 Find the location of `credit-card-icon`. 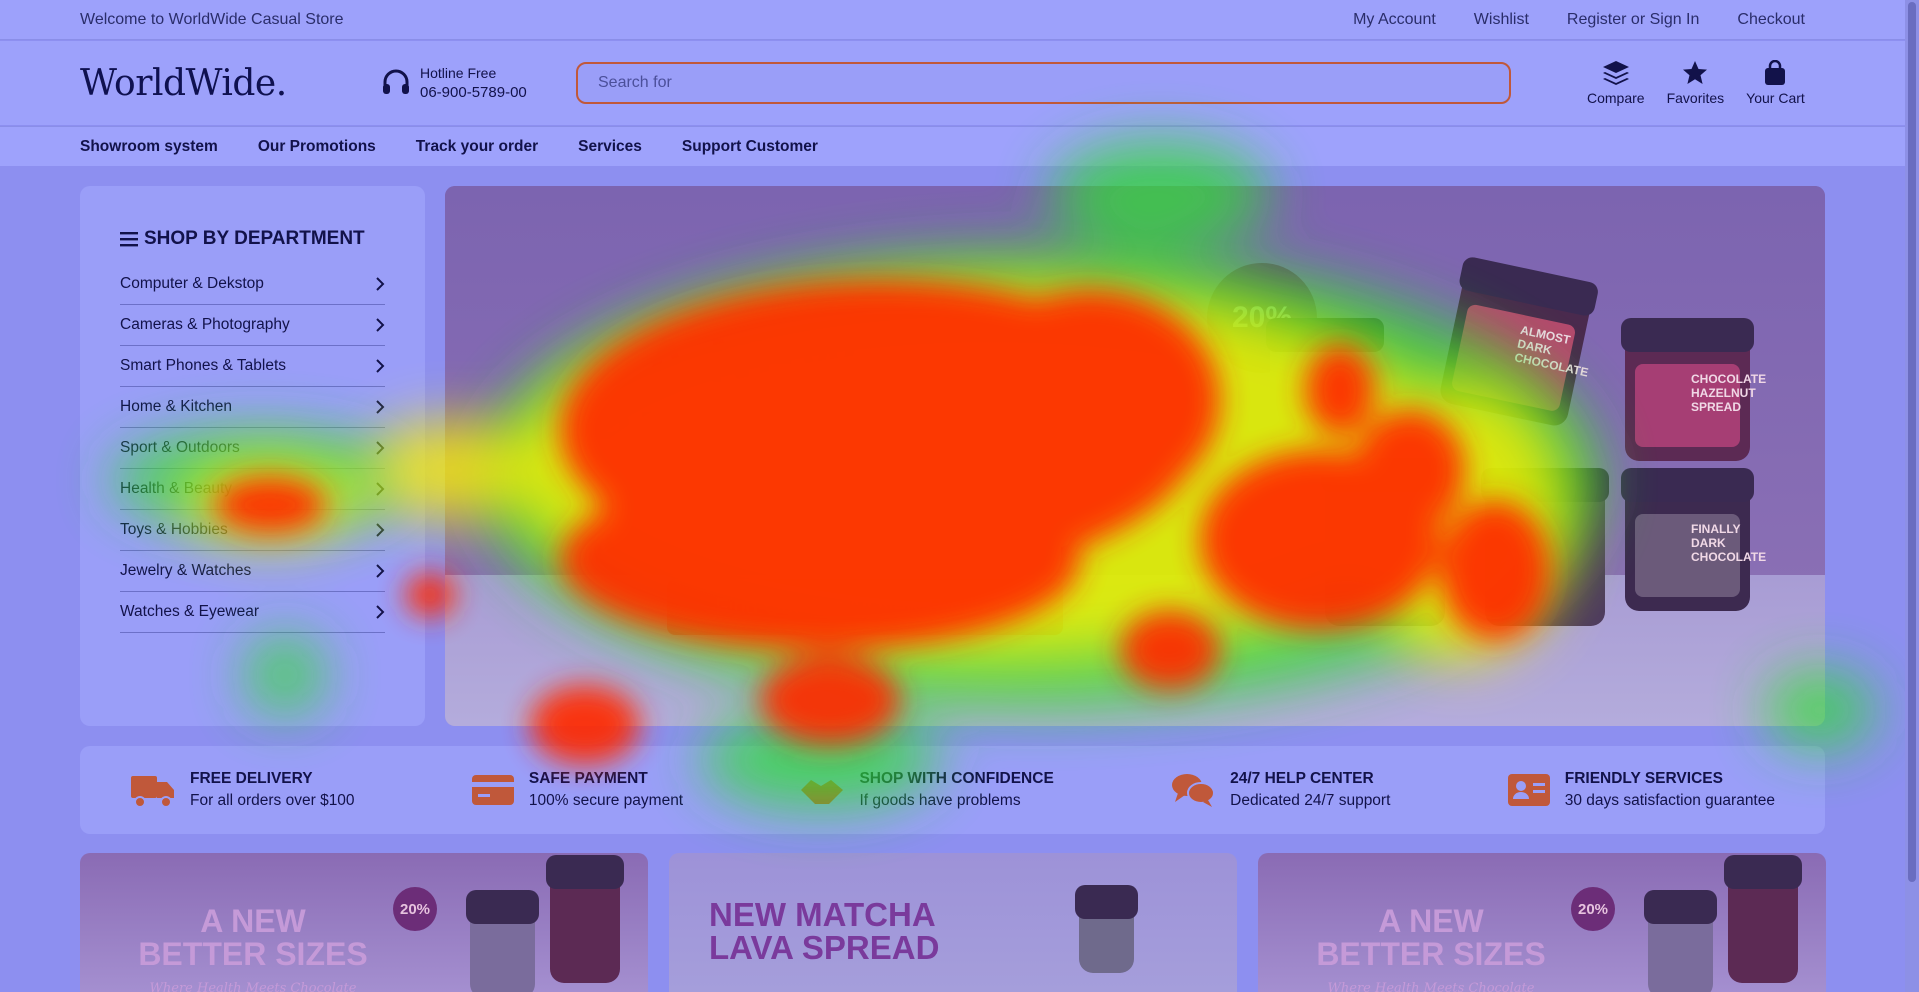

credit-card-icon is located at coordinates (492, 790).